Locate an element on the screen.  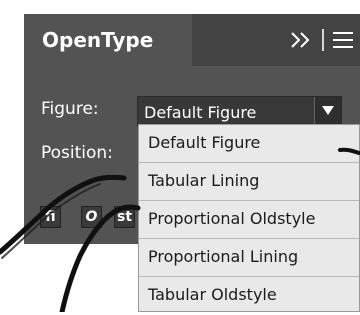
dropdown-option-proportional-oldstyle: Proportional Oldstyle is located at coordinates (249, 220).